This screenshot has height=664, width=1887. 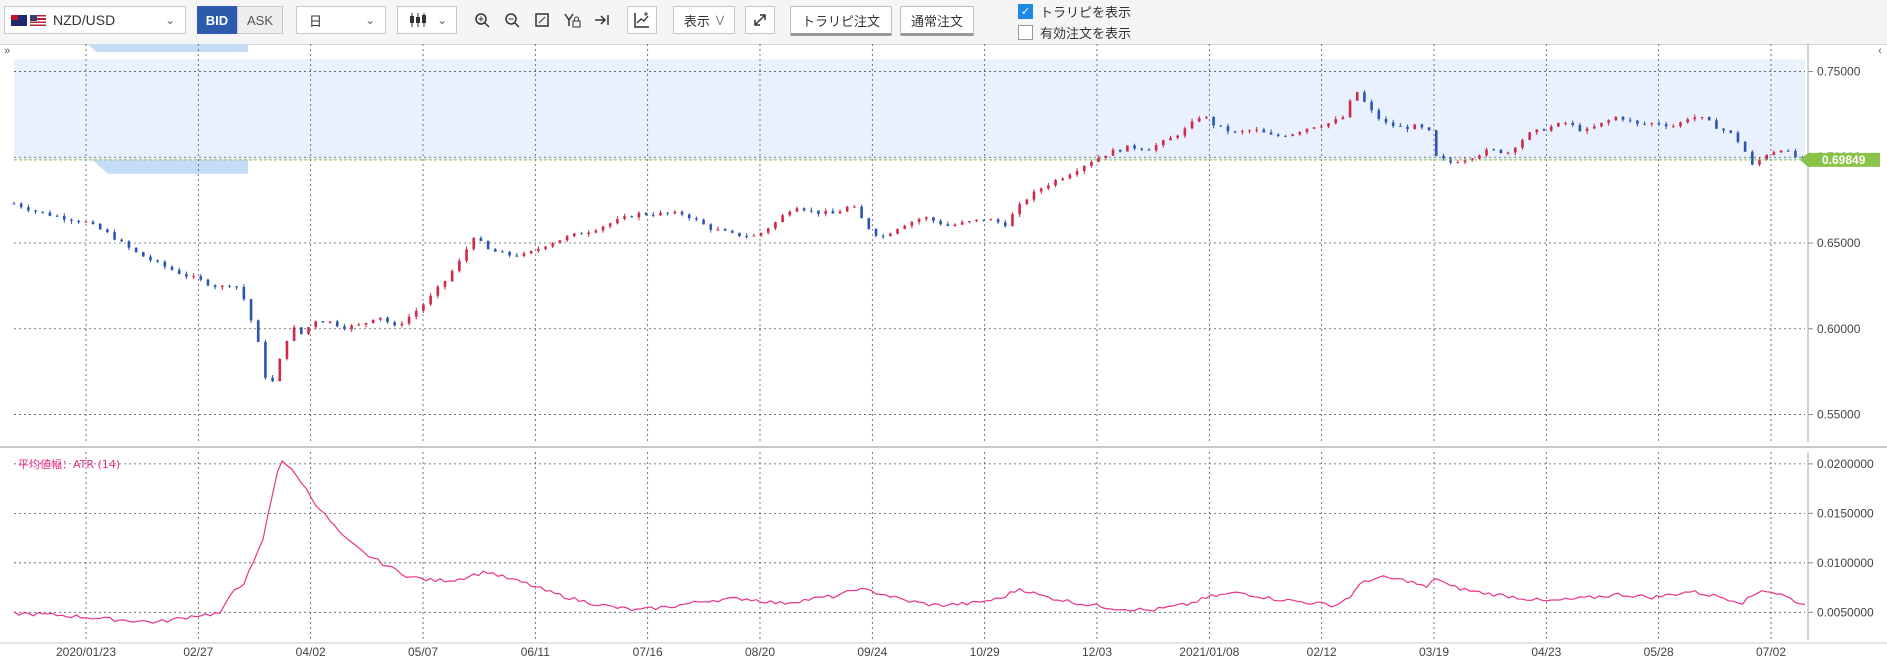 I want to click on current-price-tag: 0.69849, so click(x=1840, y=159).